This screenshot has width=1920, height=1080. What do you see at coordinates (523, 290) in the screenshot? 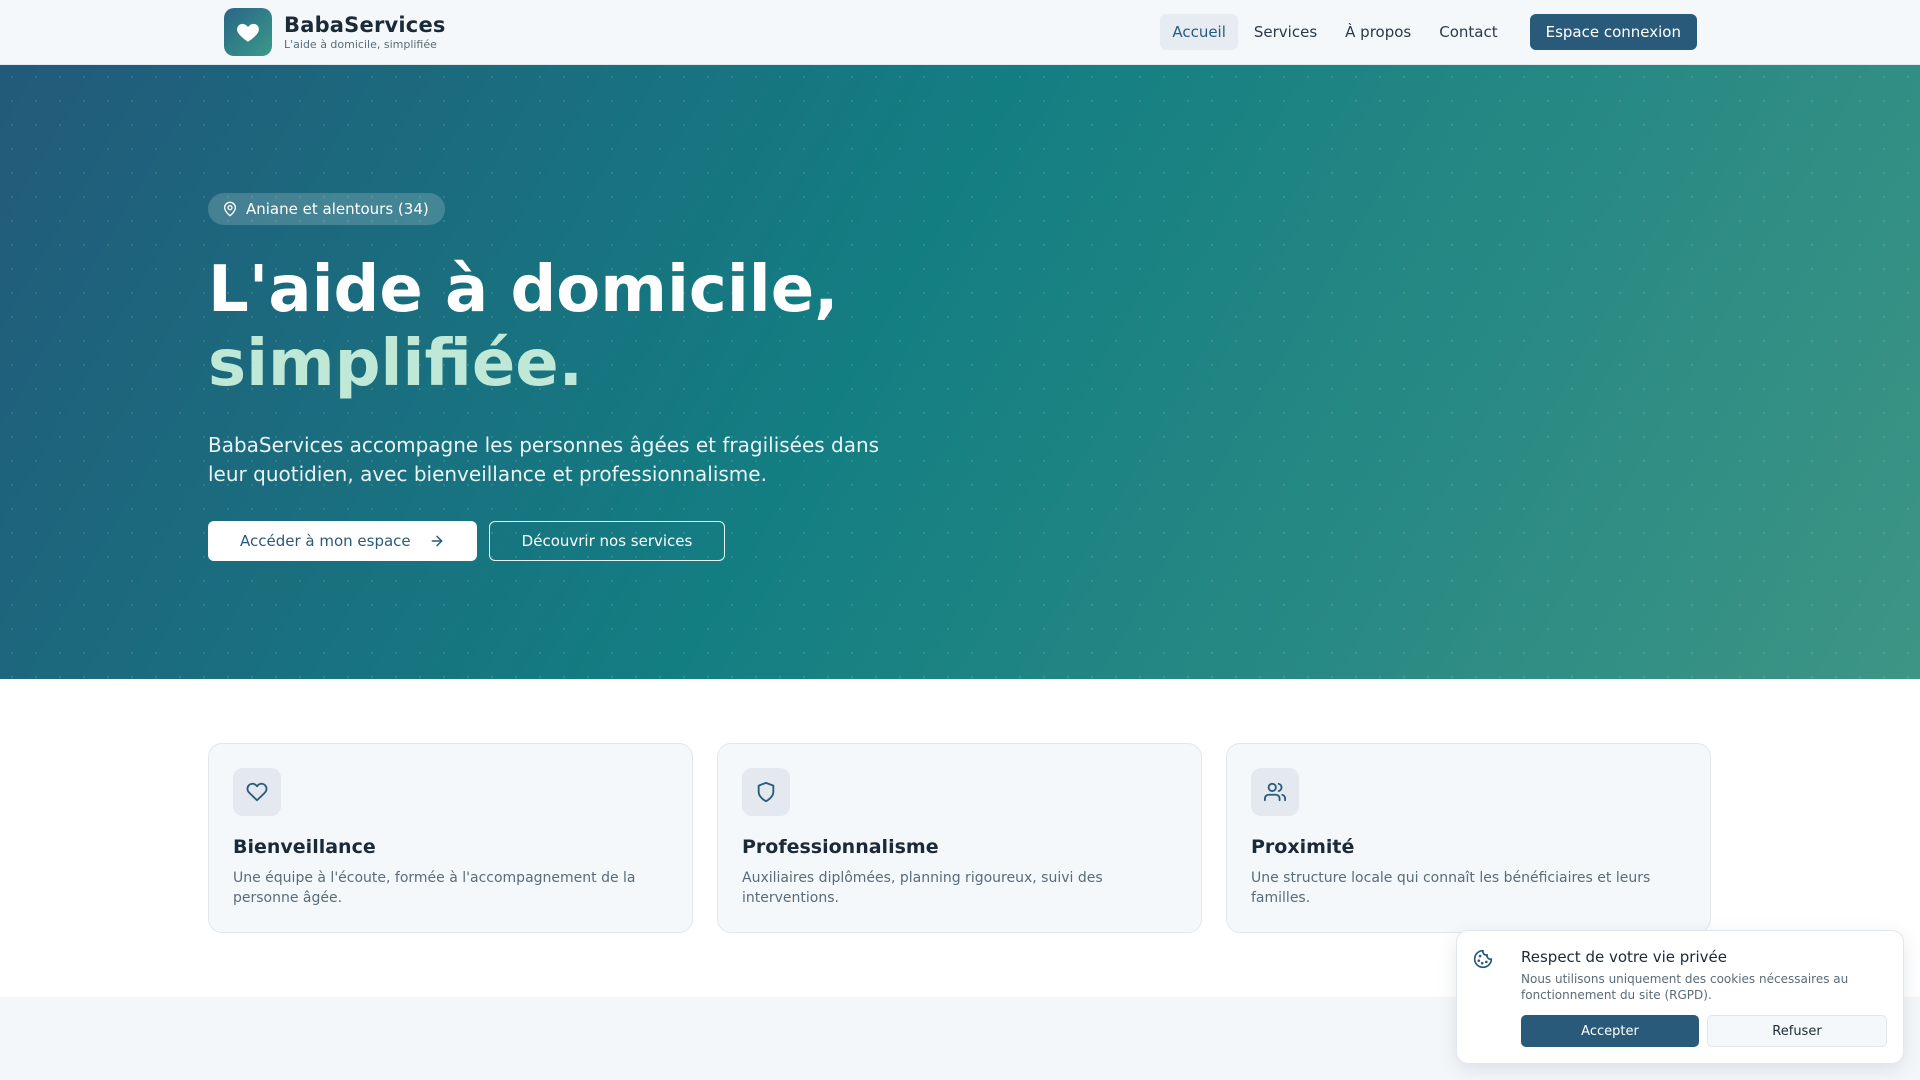
I see `hero-title-line1: L'aide à domicile,` at bounding box center [523, 290].